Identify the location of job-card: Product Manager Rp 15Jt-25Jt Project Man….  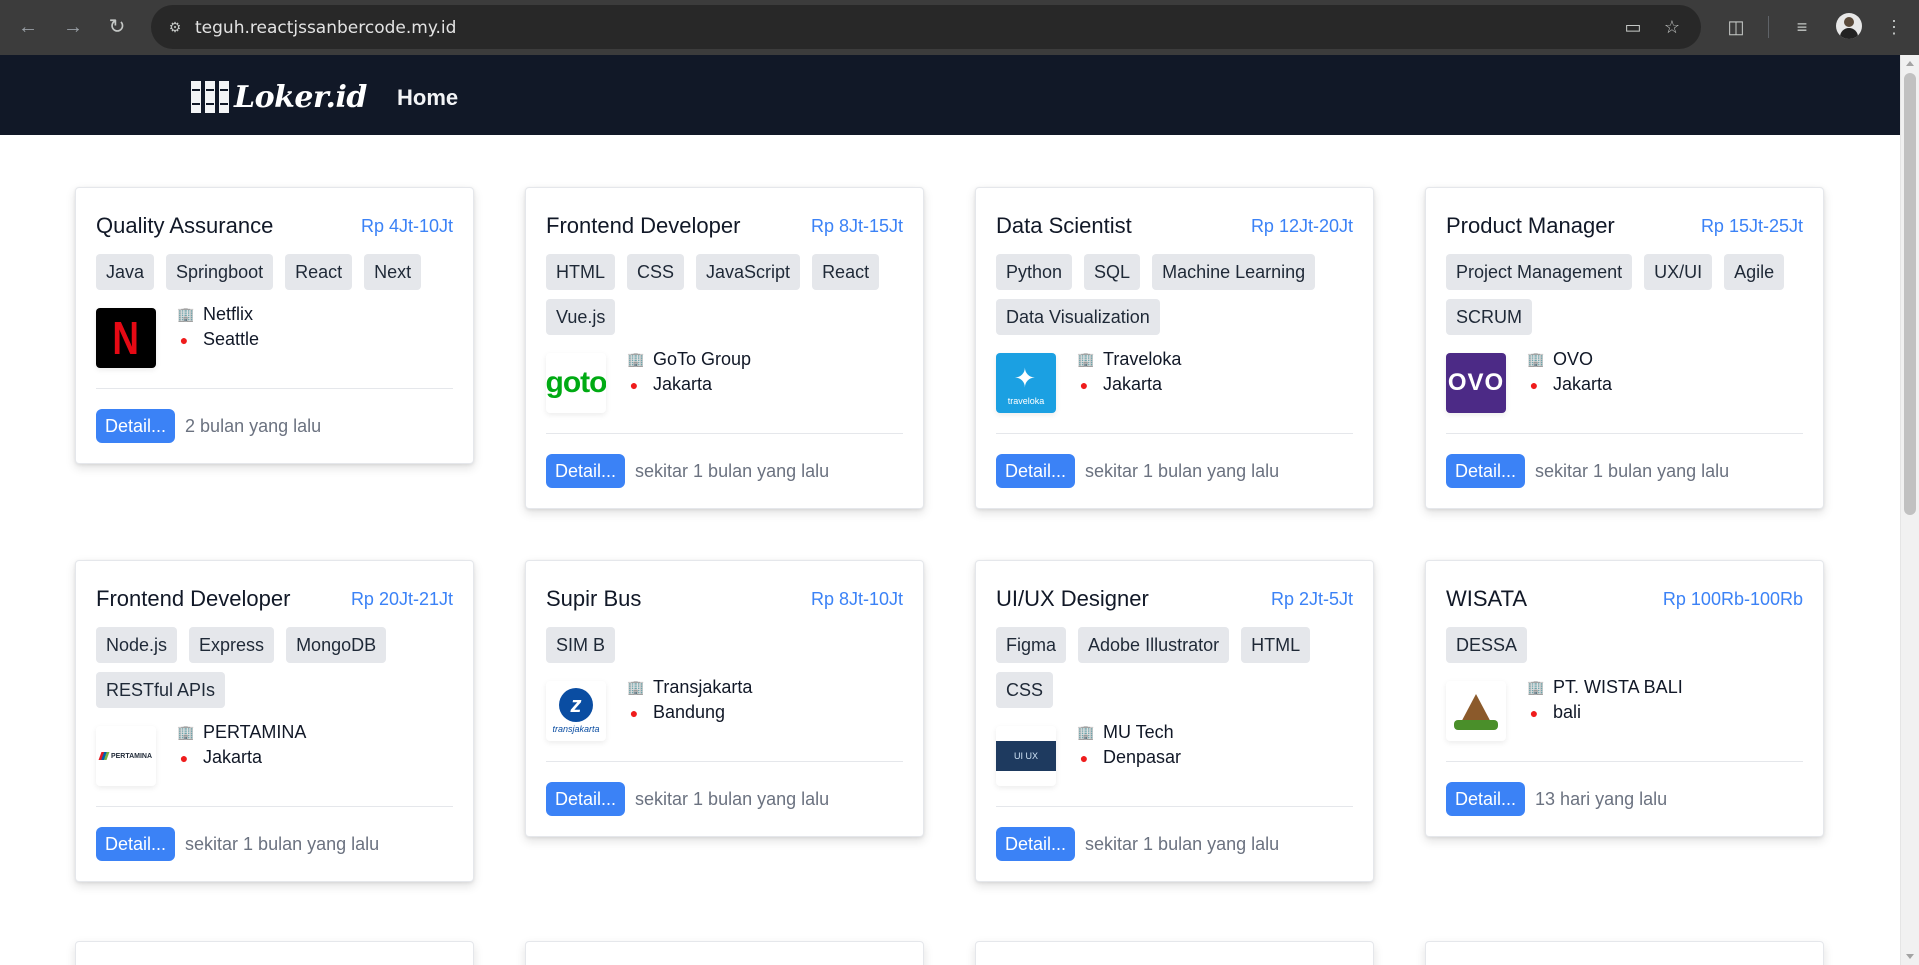
(1624, 348).